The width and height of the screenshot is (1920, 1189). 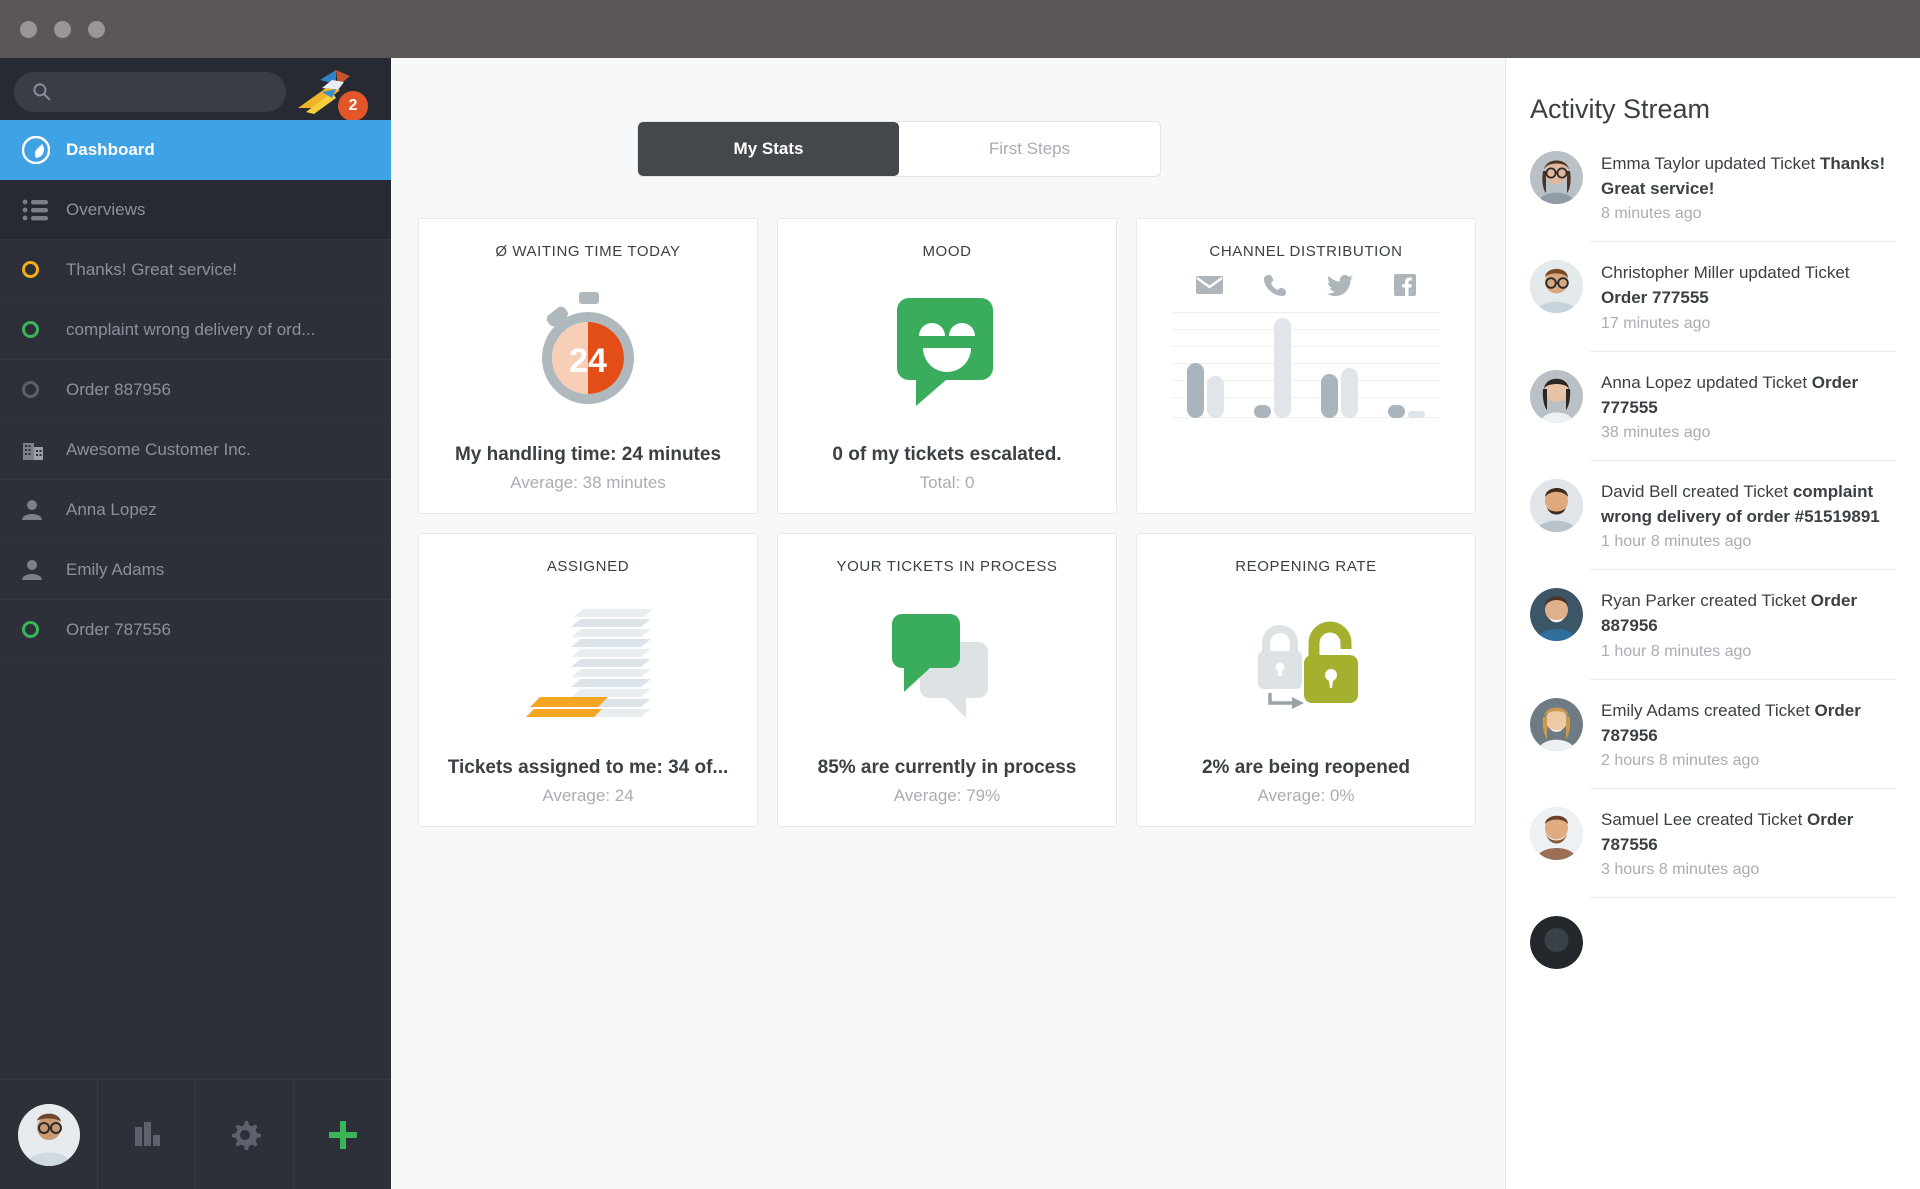 I want to click on new-item-button, so click(x=342, y=1134).